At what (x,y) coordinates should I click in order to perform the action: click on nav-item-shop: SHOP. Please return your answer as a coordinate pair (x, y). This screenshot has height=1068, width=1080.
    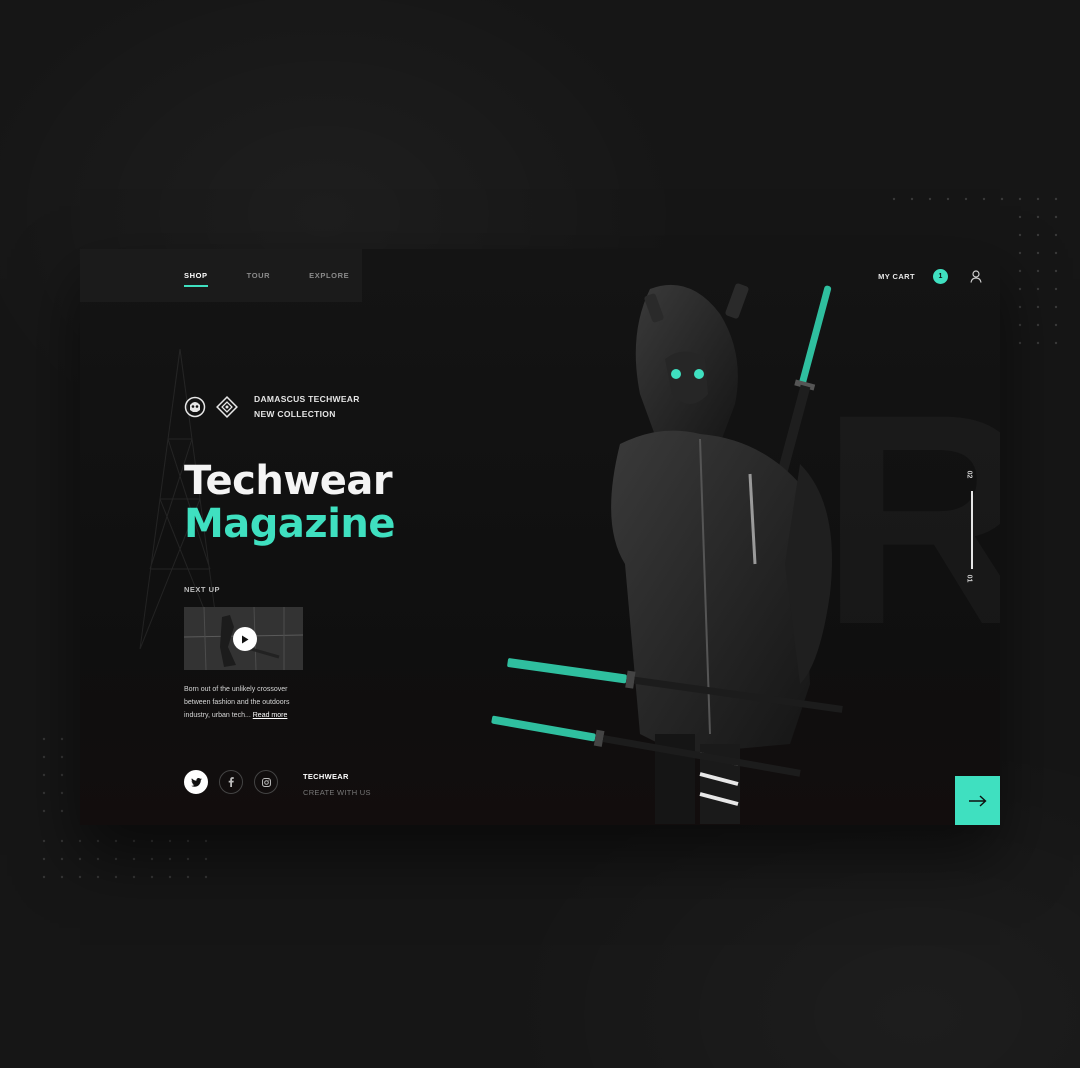
    Looking at the image, I should click on (196, 279).